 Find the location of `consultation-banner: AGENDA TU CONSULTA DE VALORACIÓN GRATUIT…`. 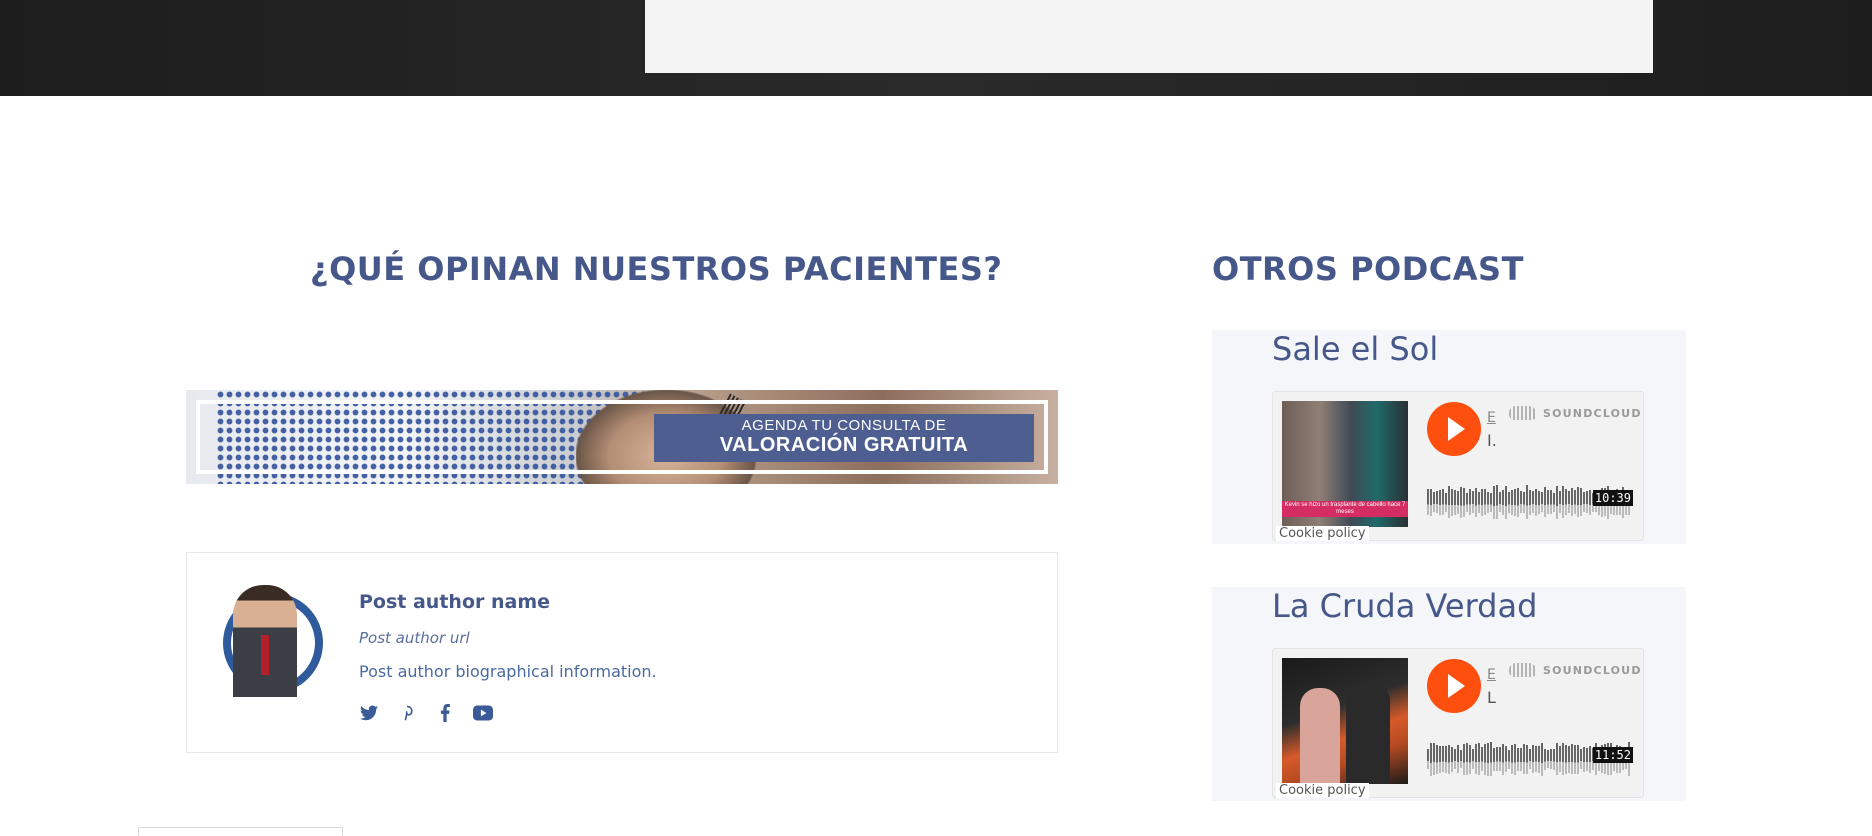

consultation-banner: AGENDA TU CONSULTA DE VALORACIÓN GRATUIT… is located at coordinates (622, 437).